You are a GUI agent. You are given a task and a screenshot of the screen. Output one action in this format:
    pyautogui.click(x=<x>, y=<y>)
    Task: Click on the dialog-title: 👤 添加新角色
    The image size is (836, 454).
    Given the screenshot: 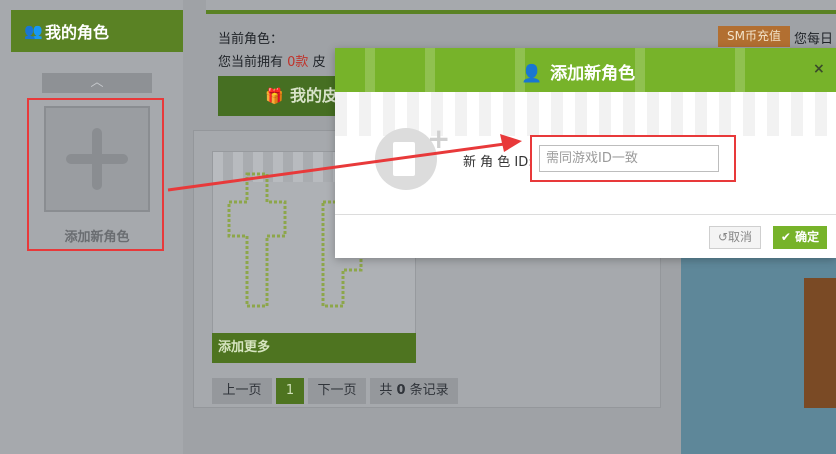 What is the action you would take?
    pyautogui.click(x=578, y=71)
    